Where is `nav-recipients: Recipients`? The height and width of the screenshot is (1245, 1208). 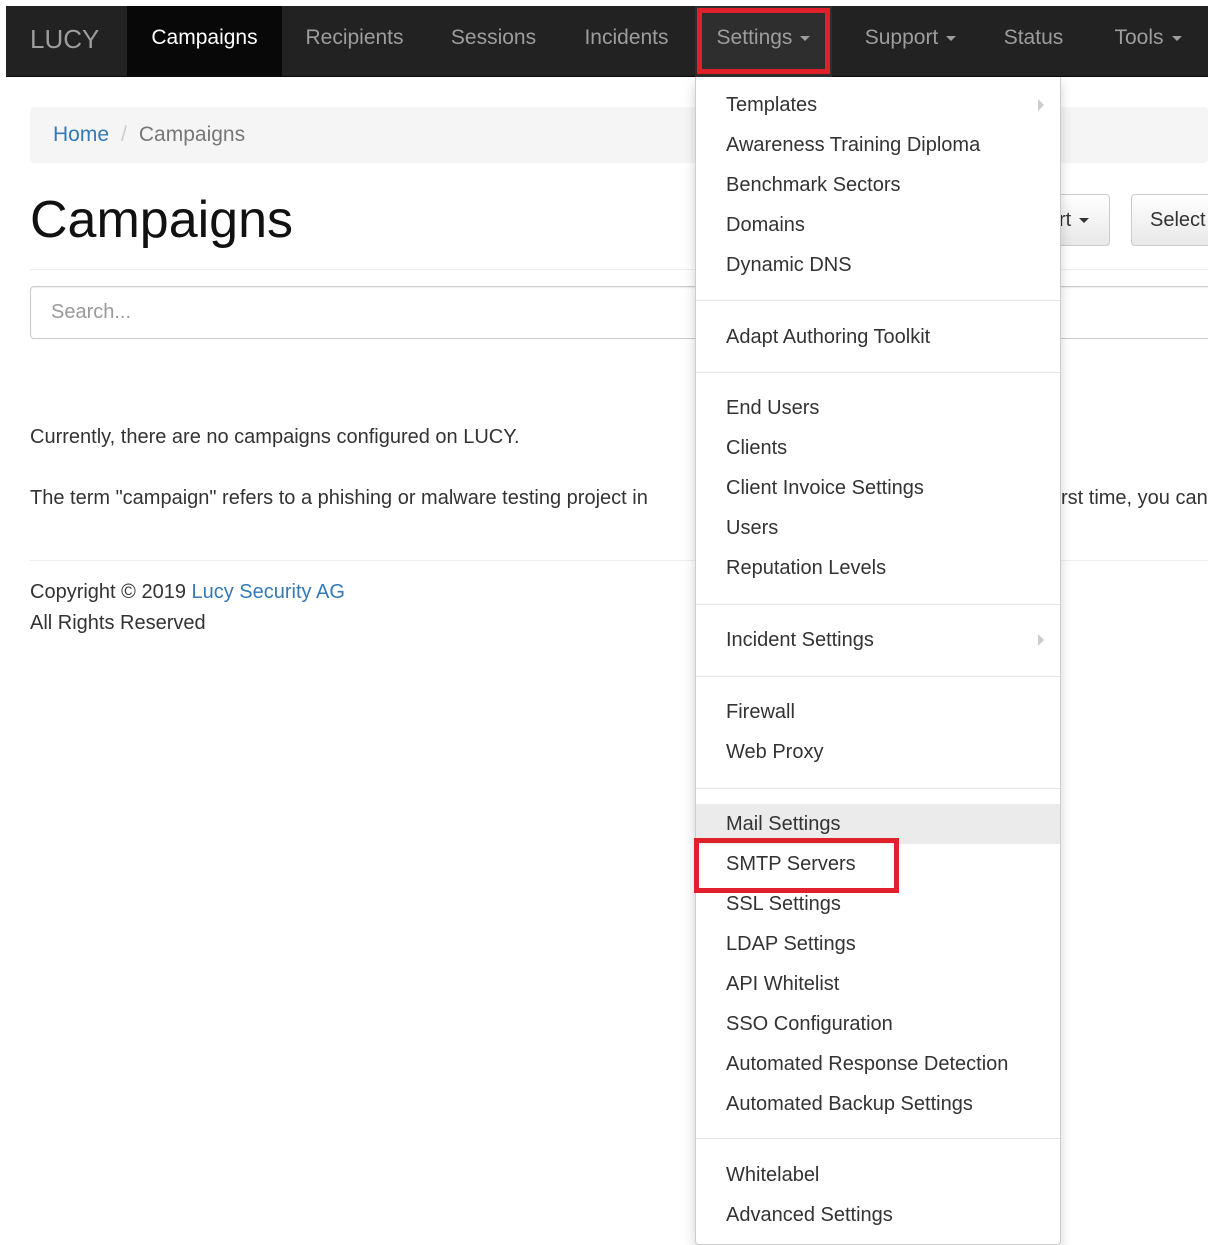
nav-recipients: Recipients is located at coordinates (354, 41).